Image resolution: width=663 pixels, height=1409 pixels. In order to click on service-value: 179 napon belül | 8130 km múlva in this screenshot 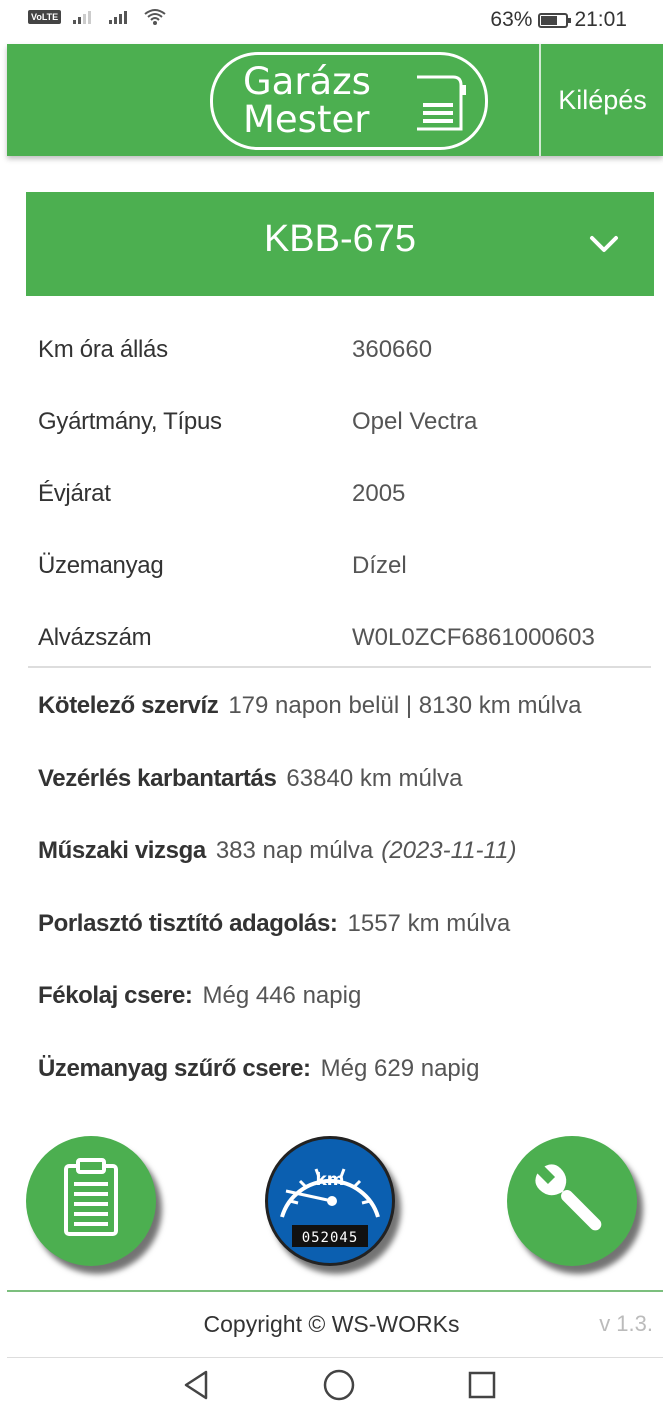, I will do `click(405, 706)`.